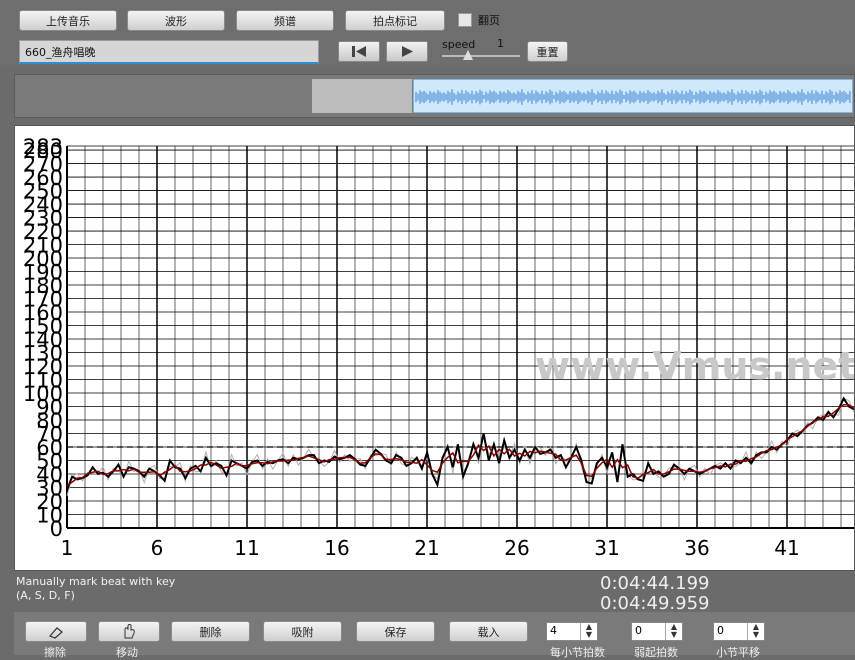 The height and width of the screenshot is (660, 855). Describe the element at coordinates (67, 548) in the screenshot. I see `x-tick-label: 1` at that location.